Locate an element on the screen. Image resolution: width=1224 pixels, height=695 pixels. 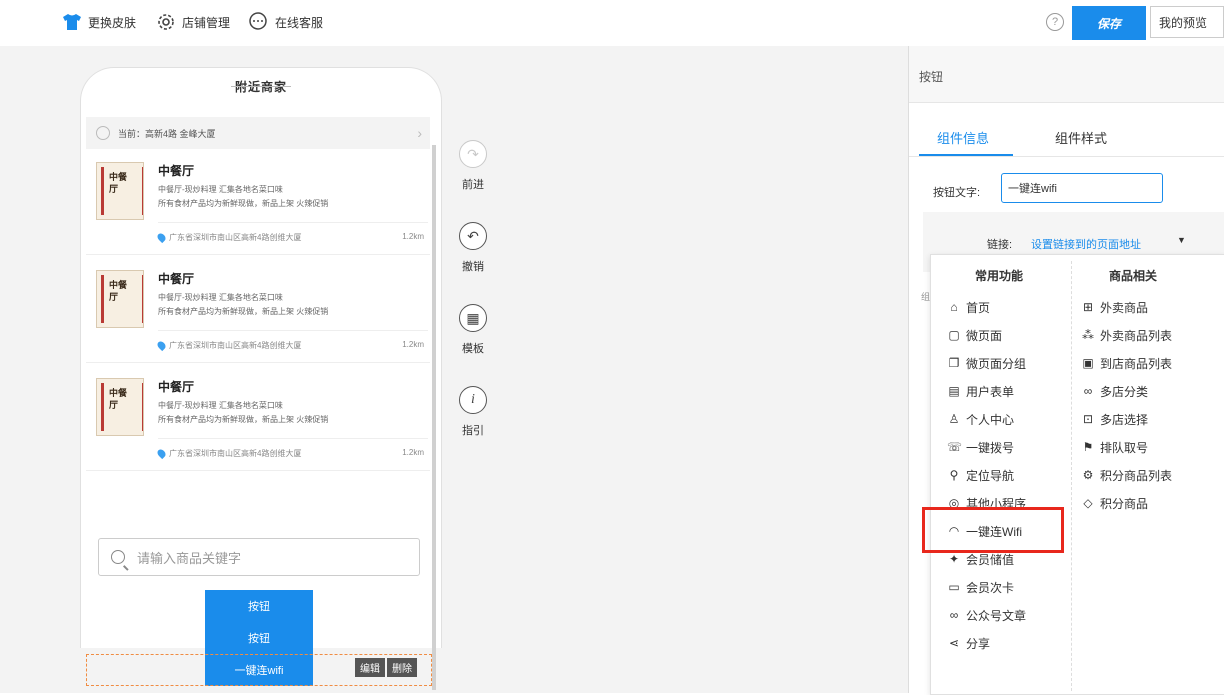
guide-tool: i 指引 is located at coordinates (473, 412).